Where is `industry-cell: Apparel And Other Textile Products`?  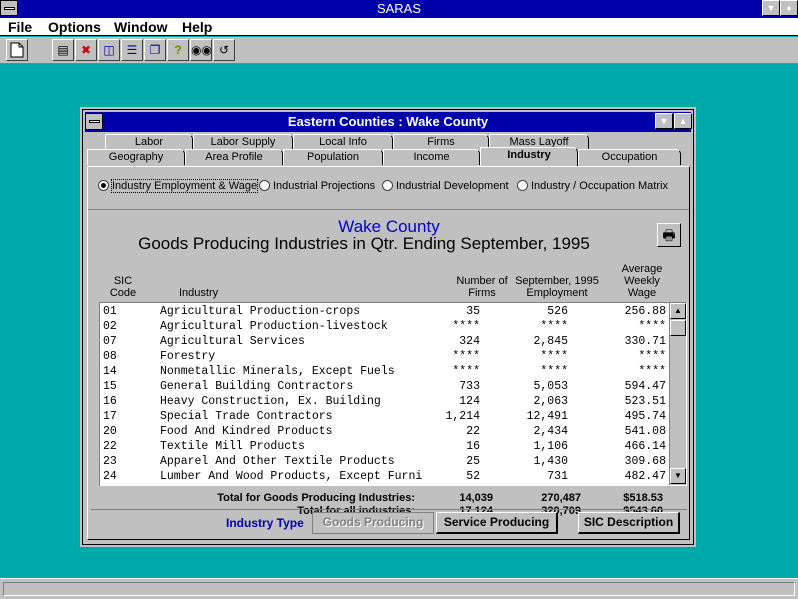 industry-cell: Apparel And Other Textile Products is located at coordinates (277, 461).